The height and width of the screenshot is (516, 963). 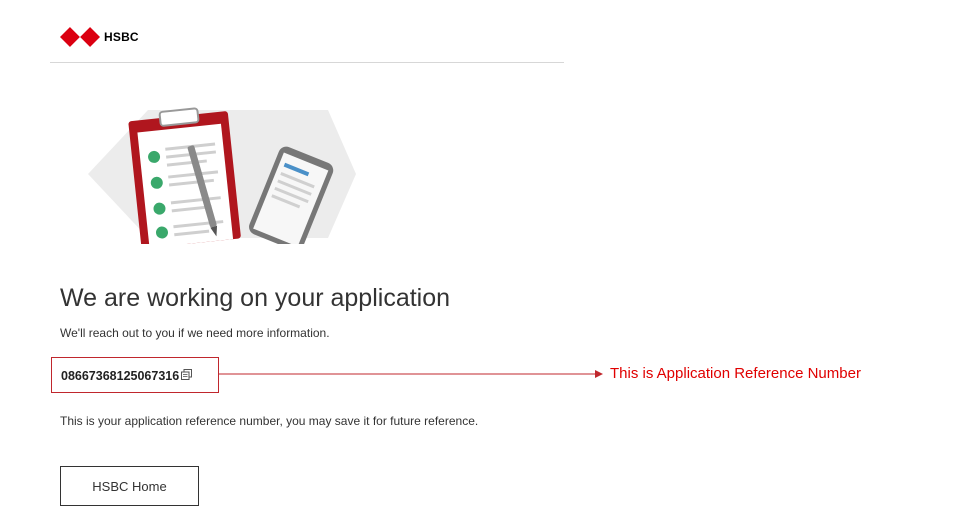 I want to click on brand-name: HSBC, so click(x=121, y=37).